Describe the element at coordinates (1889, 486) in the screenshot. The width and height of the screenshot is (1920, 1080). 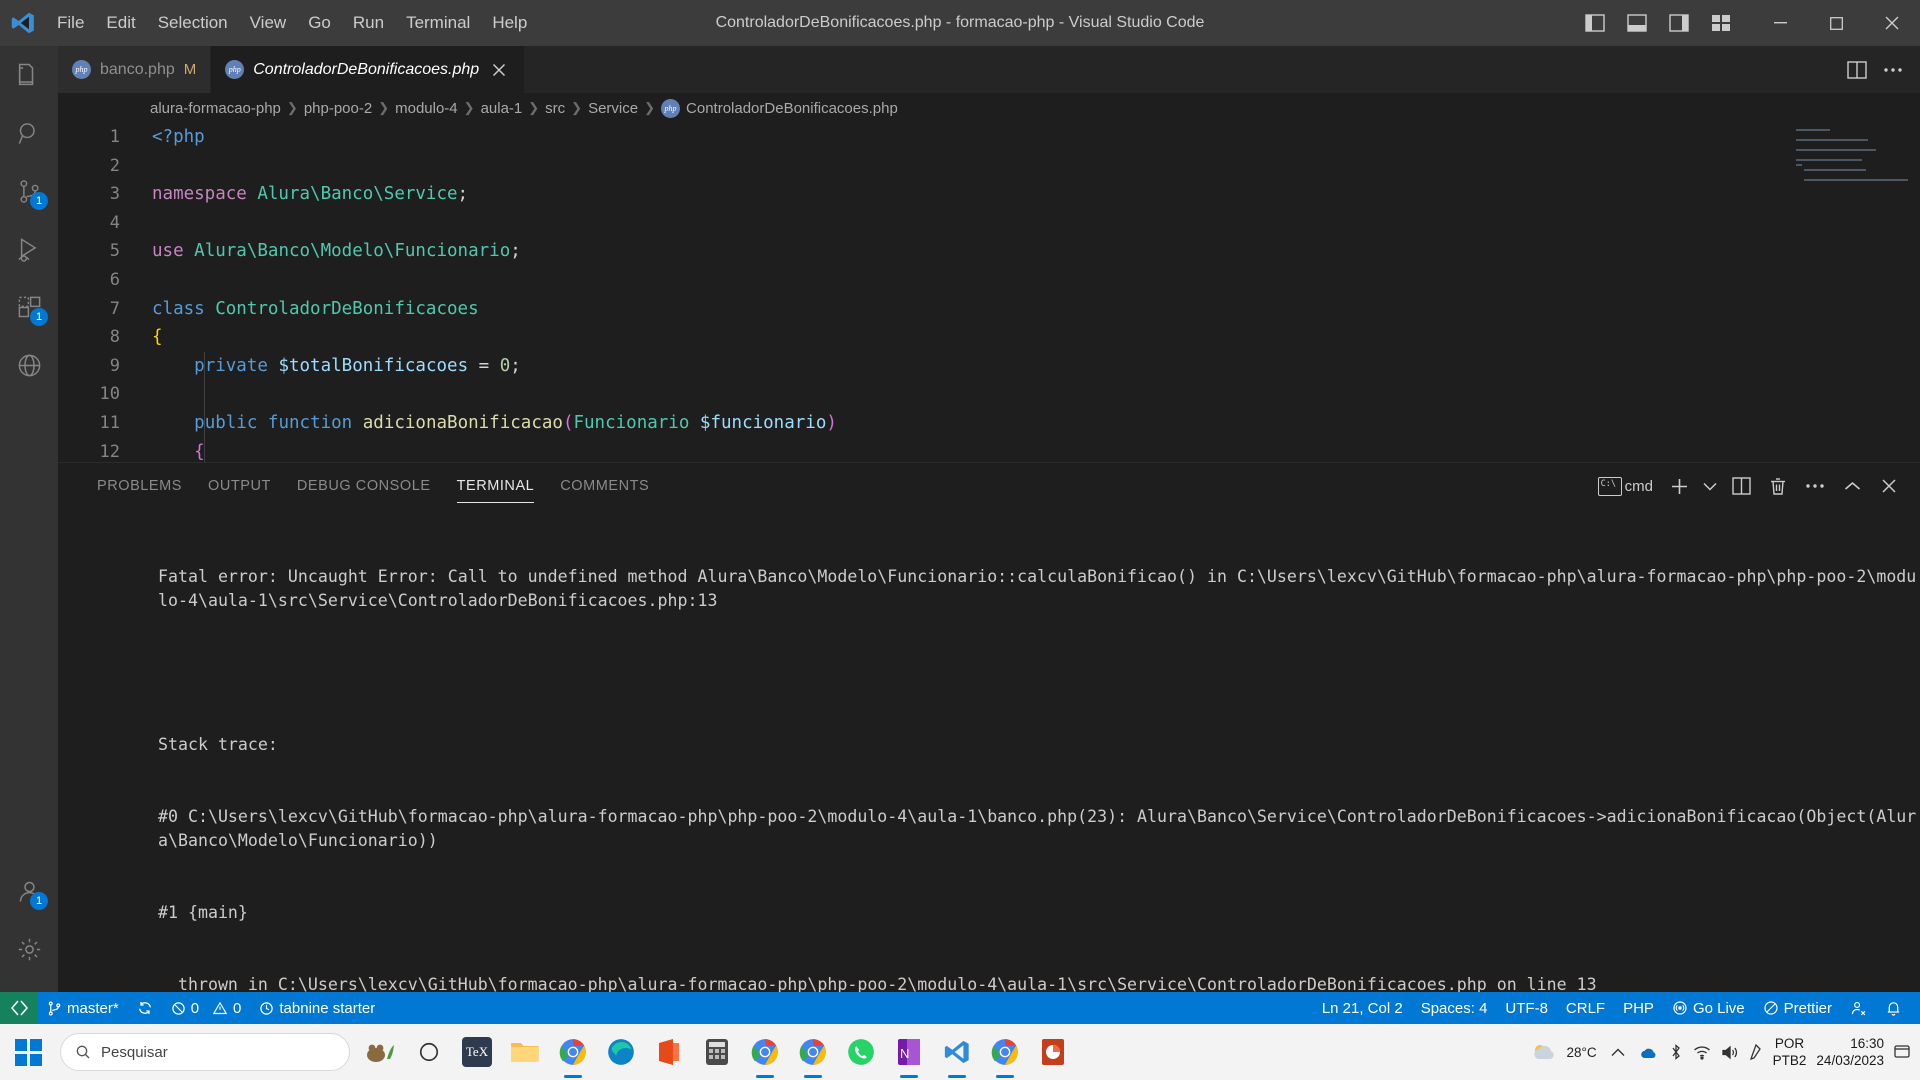
I see `close-panel-icon` at that location.